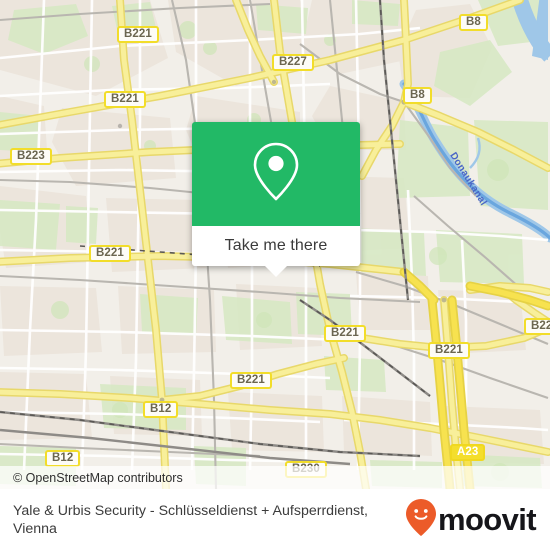 This screenshot has width=550, height=550. What do you see at coordinates (293, 62) in the screenshot?
I see `road-shield: B227` at bounding box center [293, 62].